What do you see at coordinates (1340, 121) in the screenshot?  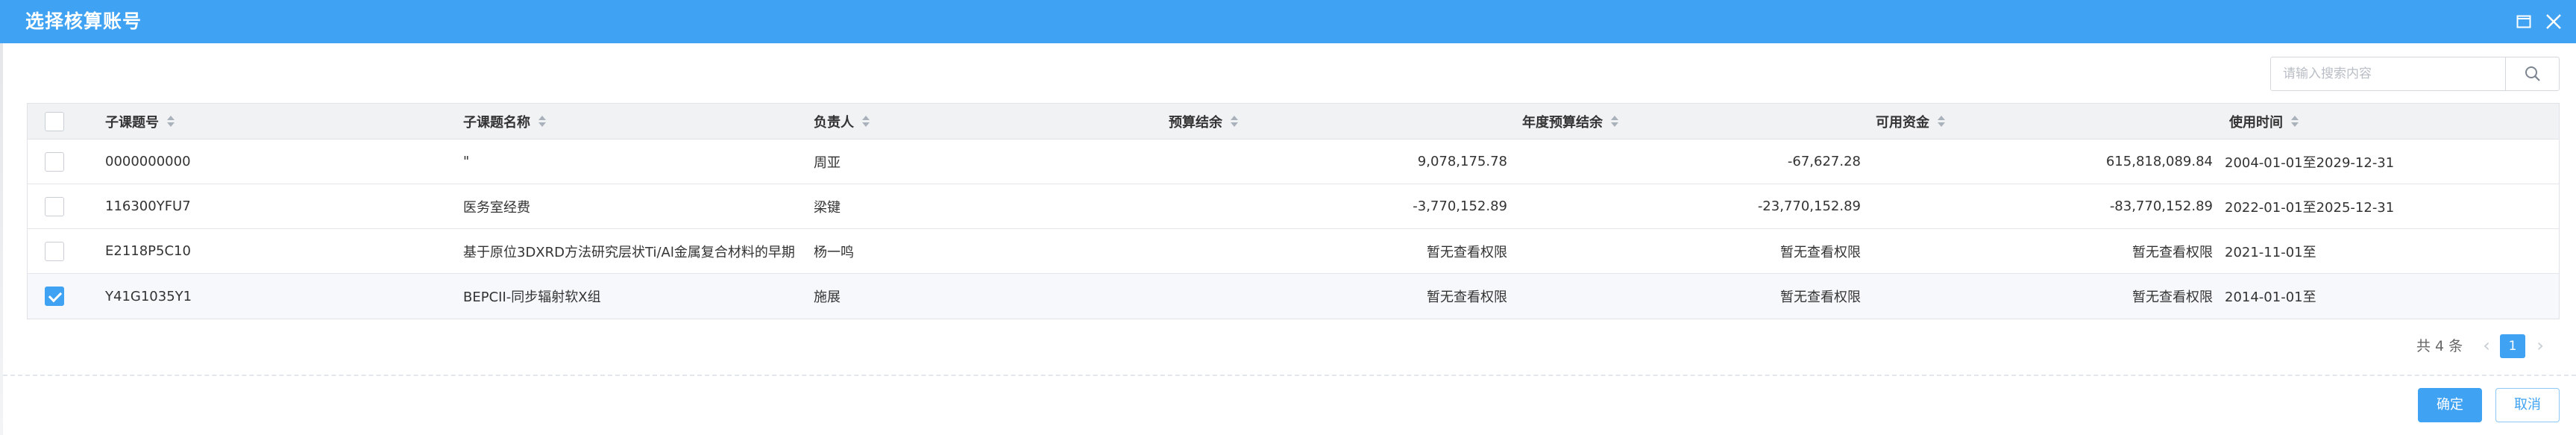 I see `column-header-budget-balance: 预算结余` at bounding box center [1340, 121].